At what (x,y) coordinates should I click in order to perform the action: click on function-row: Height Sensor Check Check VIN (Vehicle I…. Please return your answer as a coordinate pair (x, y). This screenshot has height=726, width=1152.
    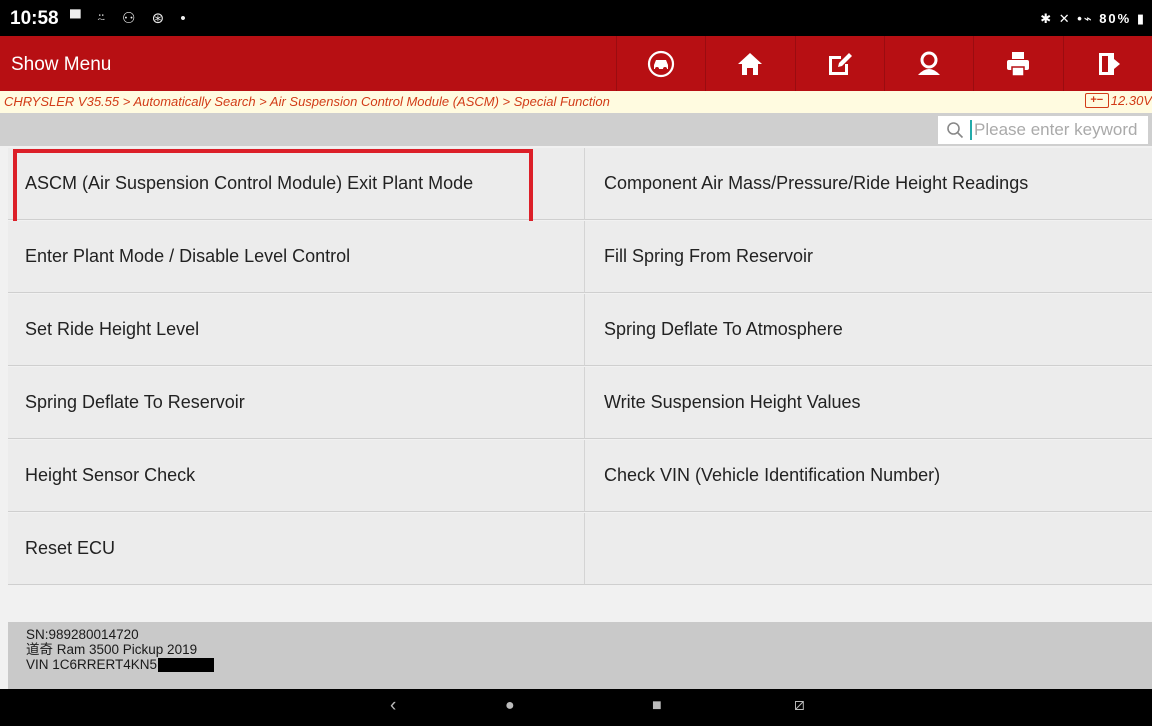
    Looking at the image, I should click on (580, 476).